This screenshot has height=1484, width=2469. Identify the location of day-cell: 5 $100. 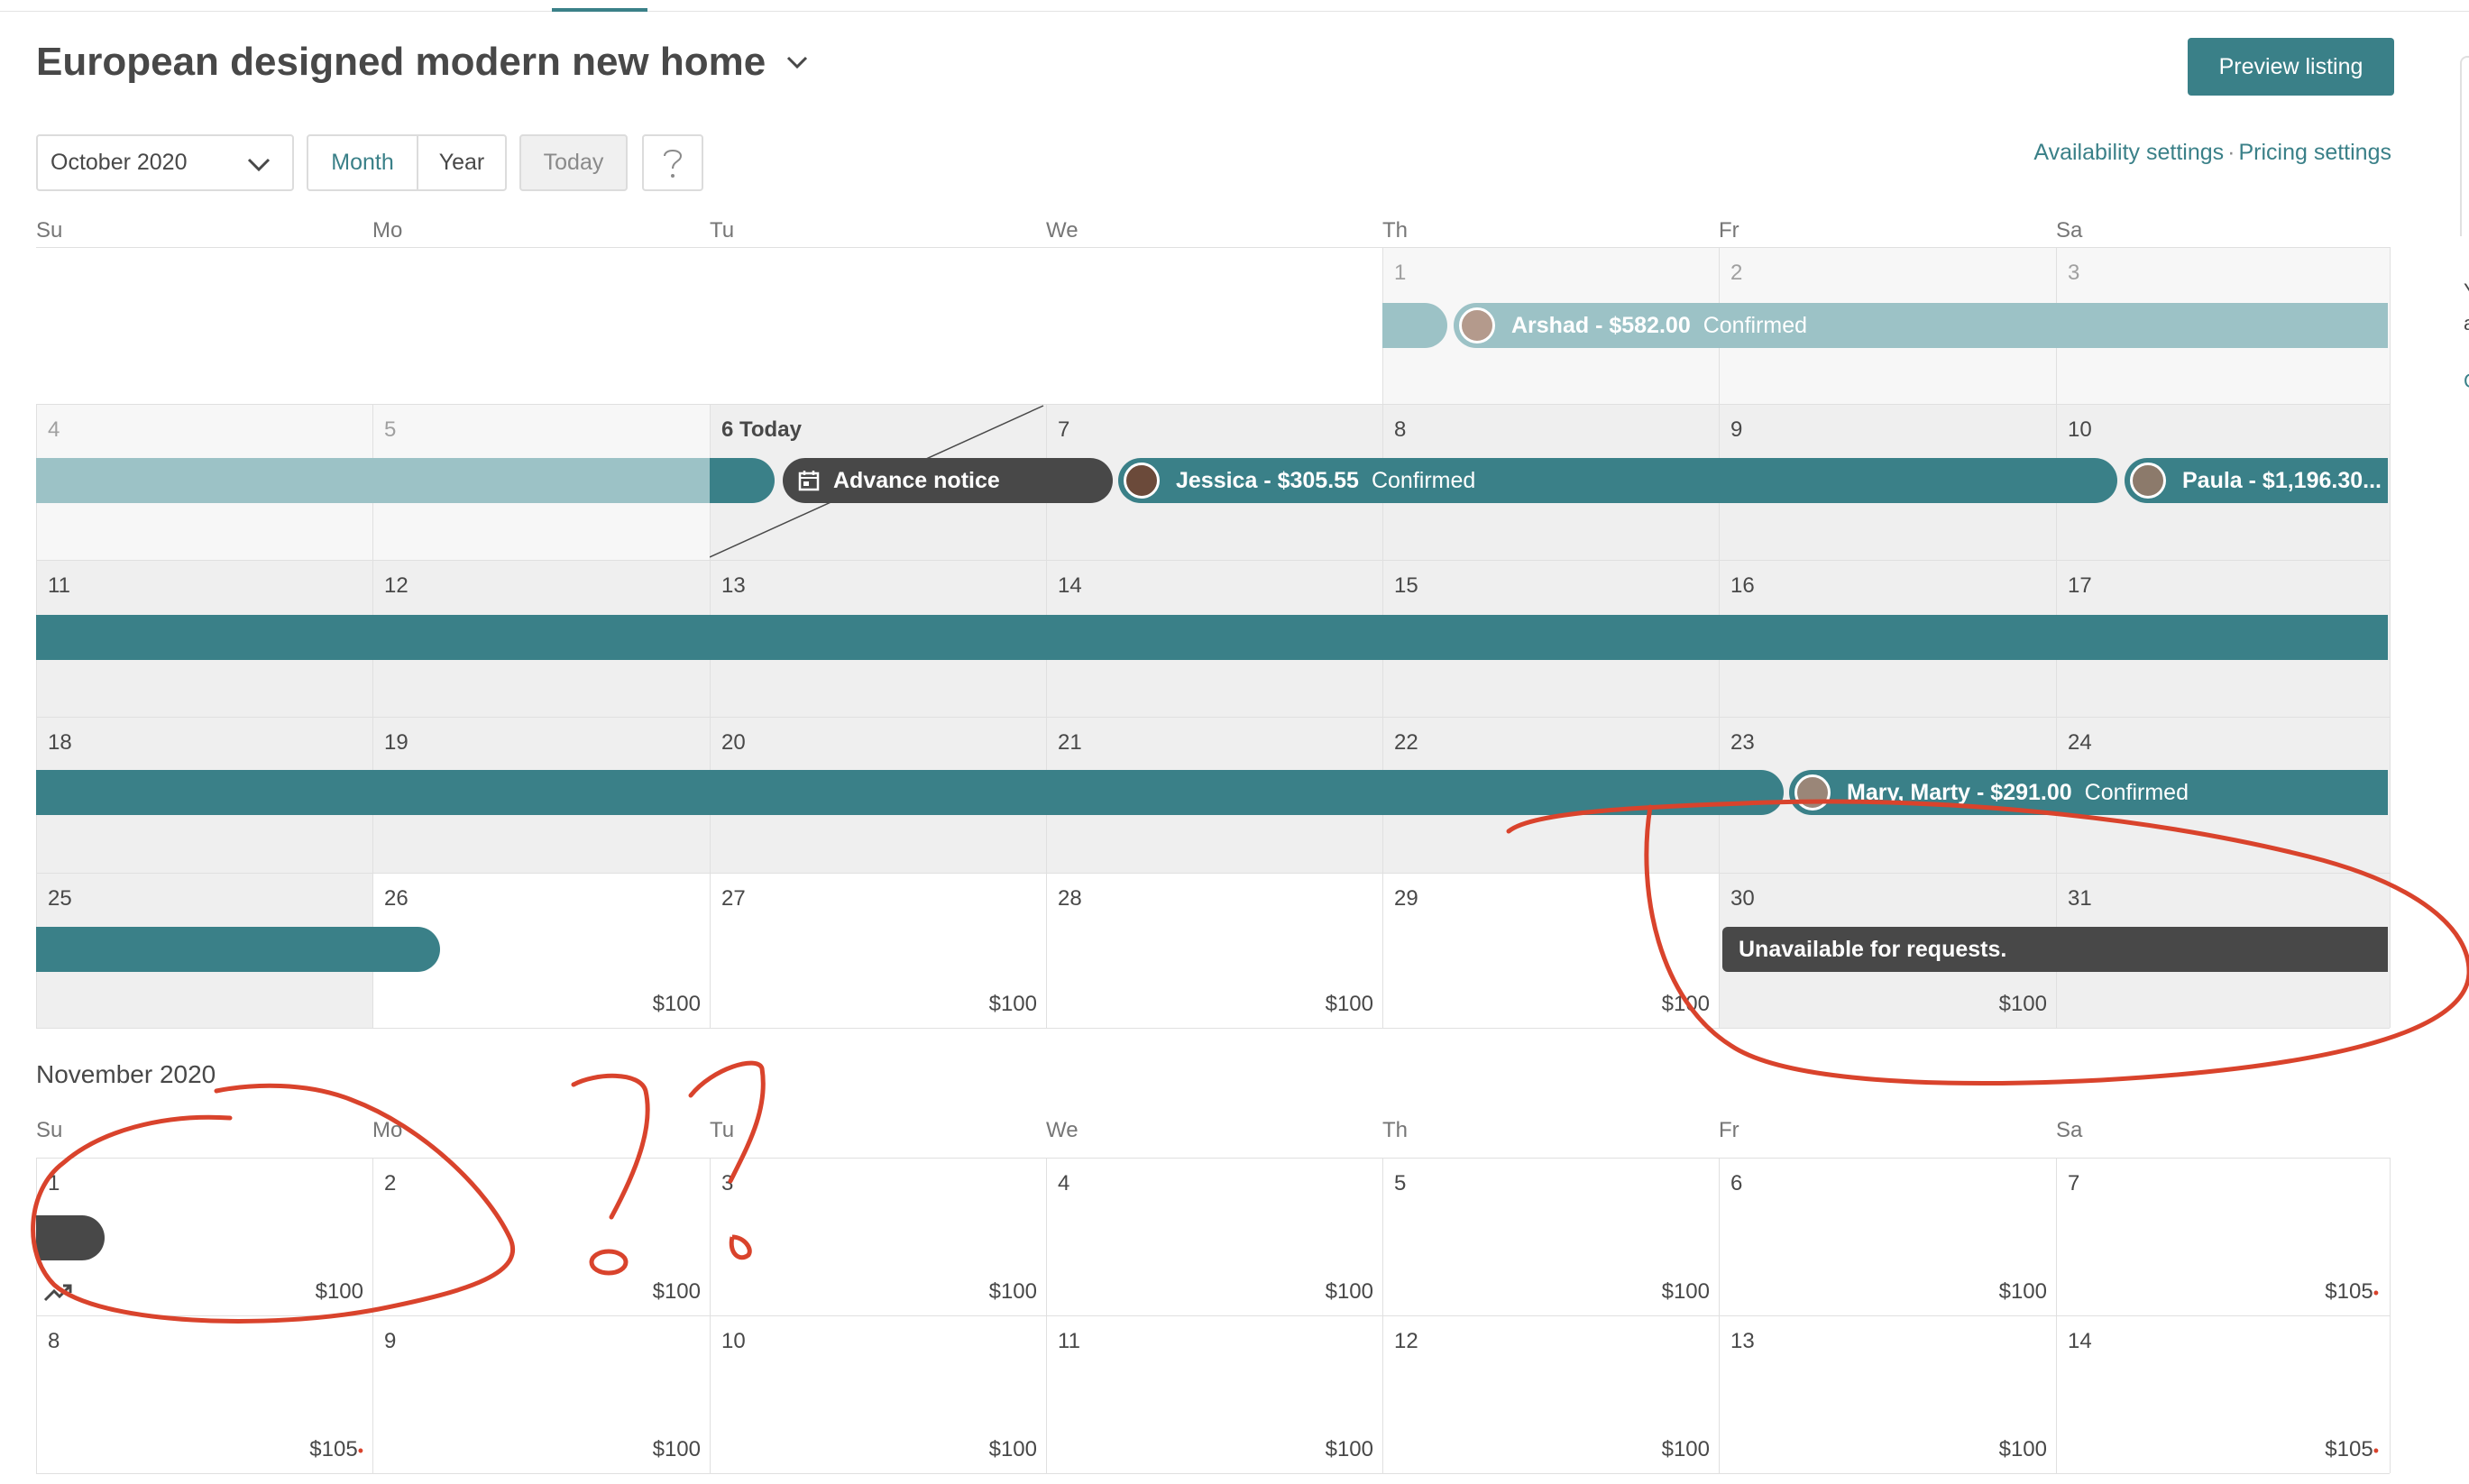
(1551, 1236).